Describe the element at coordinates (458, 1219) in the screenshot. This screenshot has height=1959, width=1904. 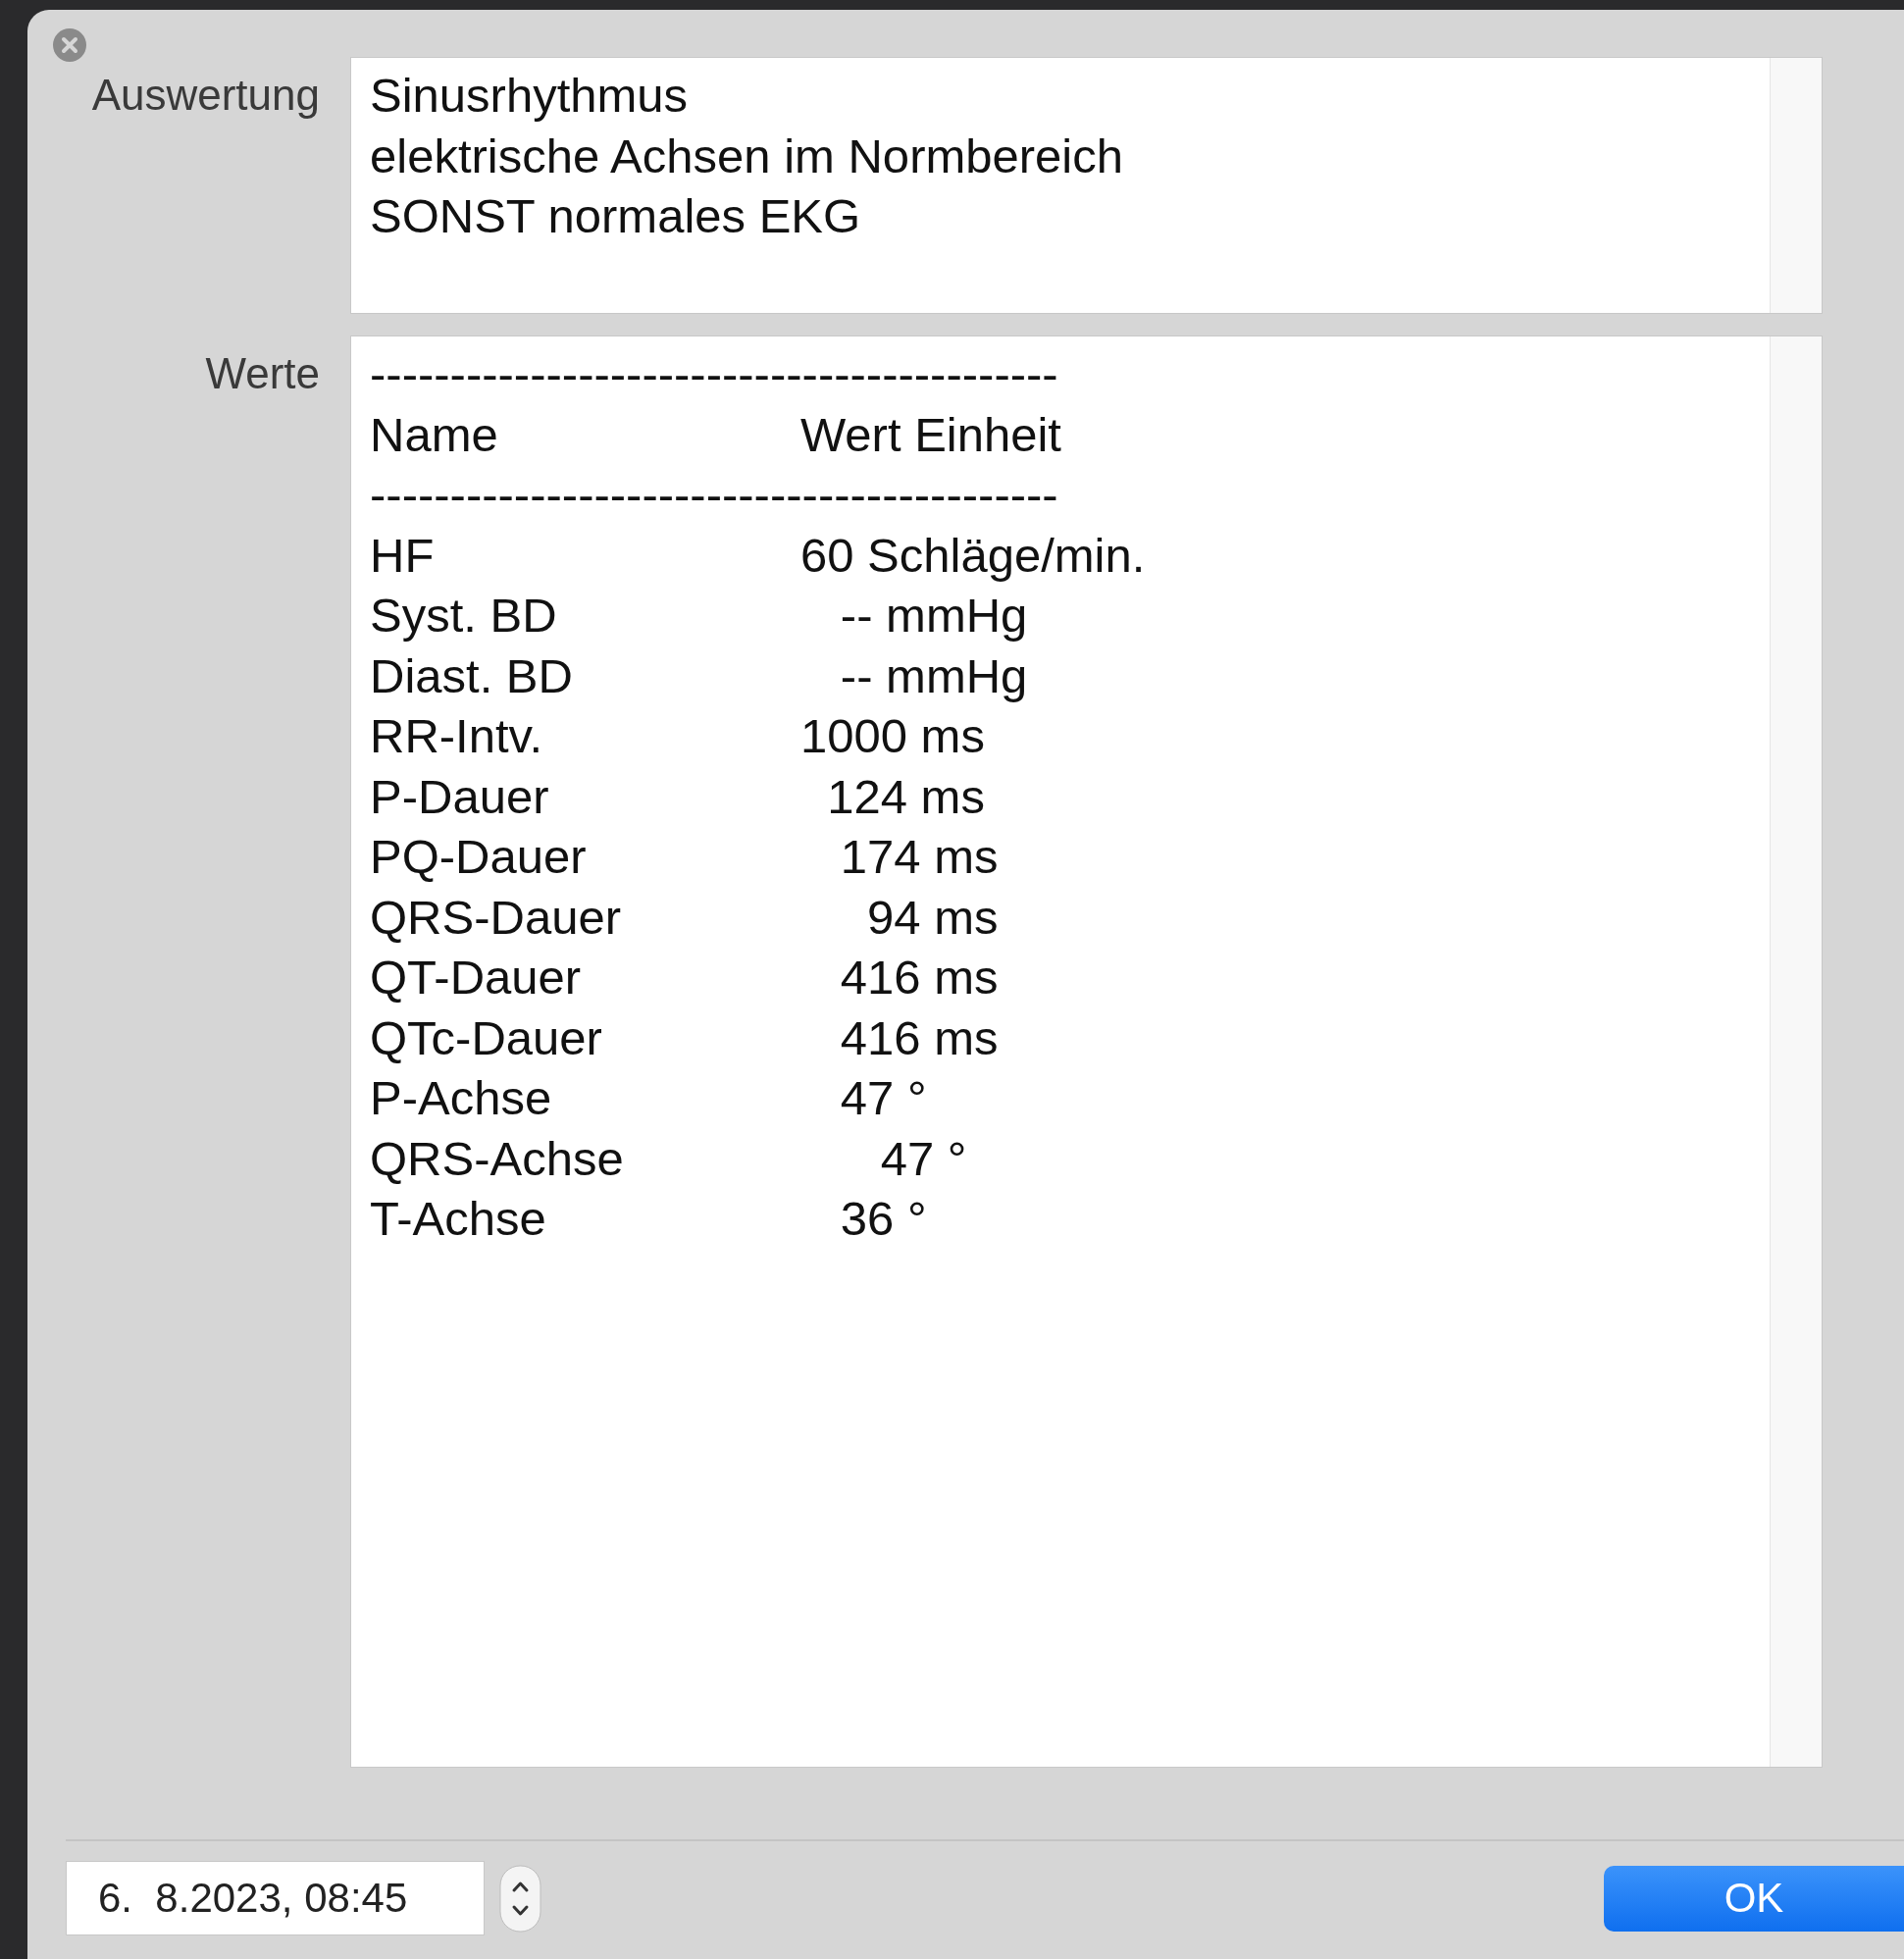
I see `value-name: T-Achse` at that location.